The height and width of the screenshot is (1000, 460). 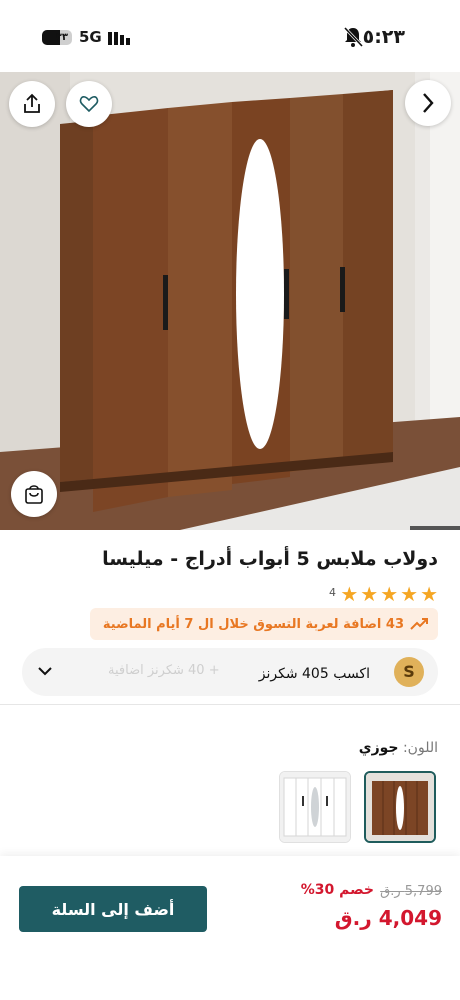 I want to click on walnut-swatch-image, so click(x=400, y=807).